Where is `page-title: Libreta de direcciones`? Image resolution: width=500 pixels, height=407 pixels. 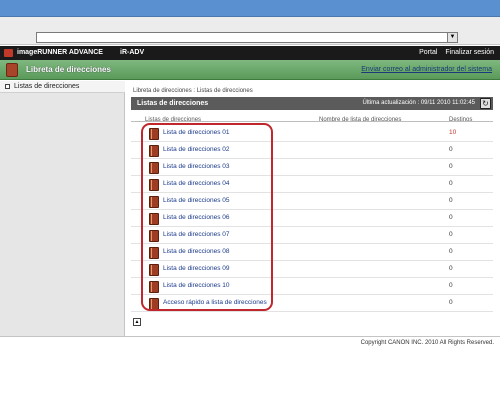
page-title: Libreta de direcciones is located at coordinates (68, 69).